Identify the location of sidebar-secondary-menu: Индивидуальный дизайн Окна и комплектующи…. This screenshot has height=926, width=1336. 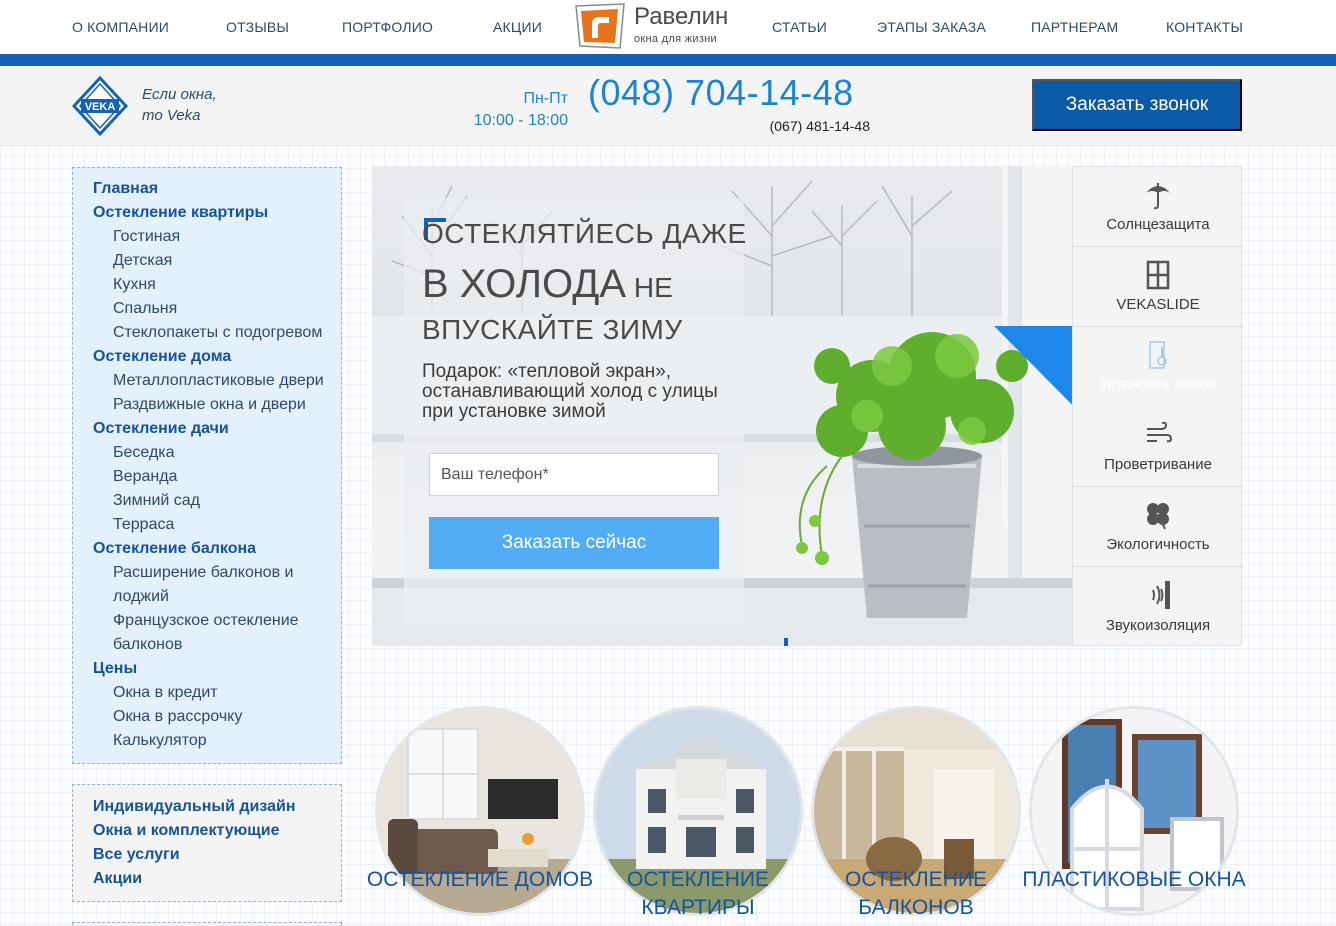
(207, 843).